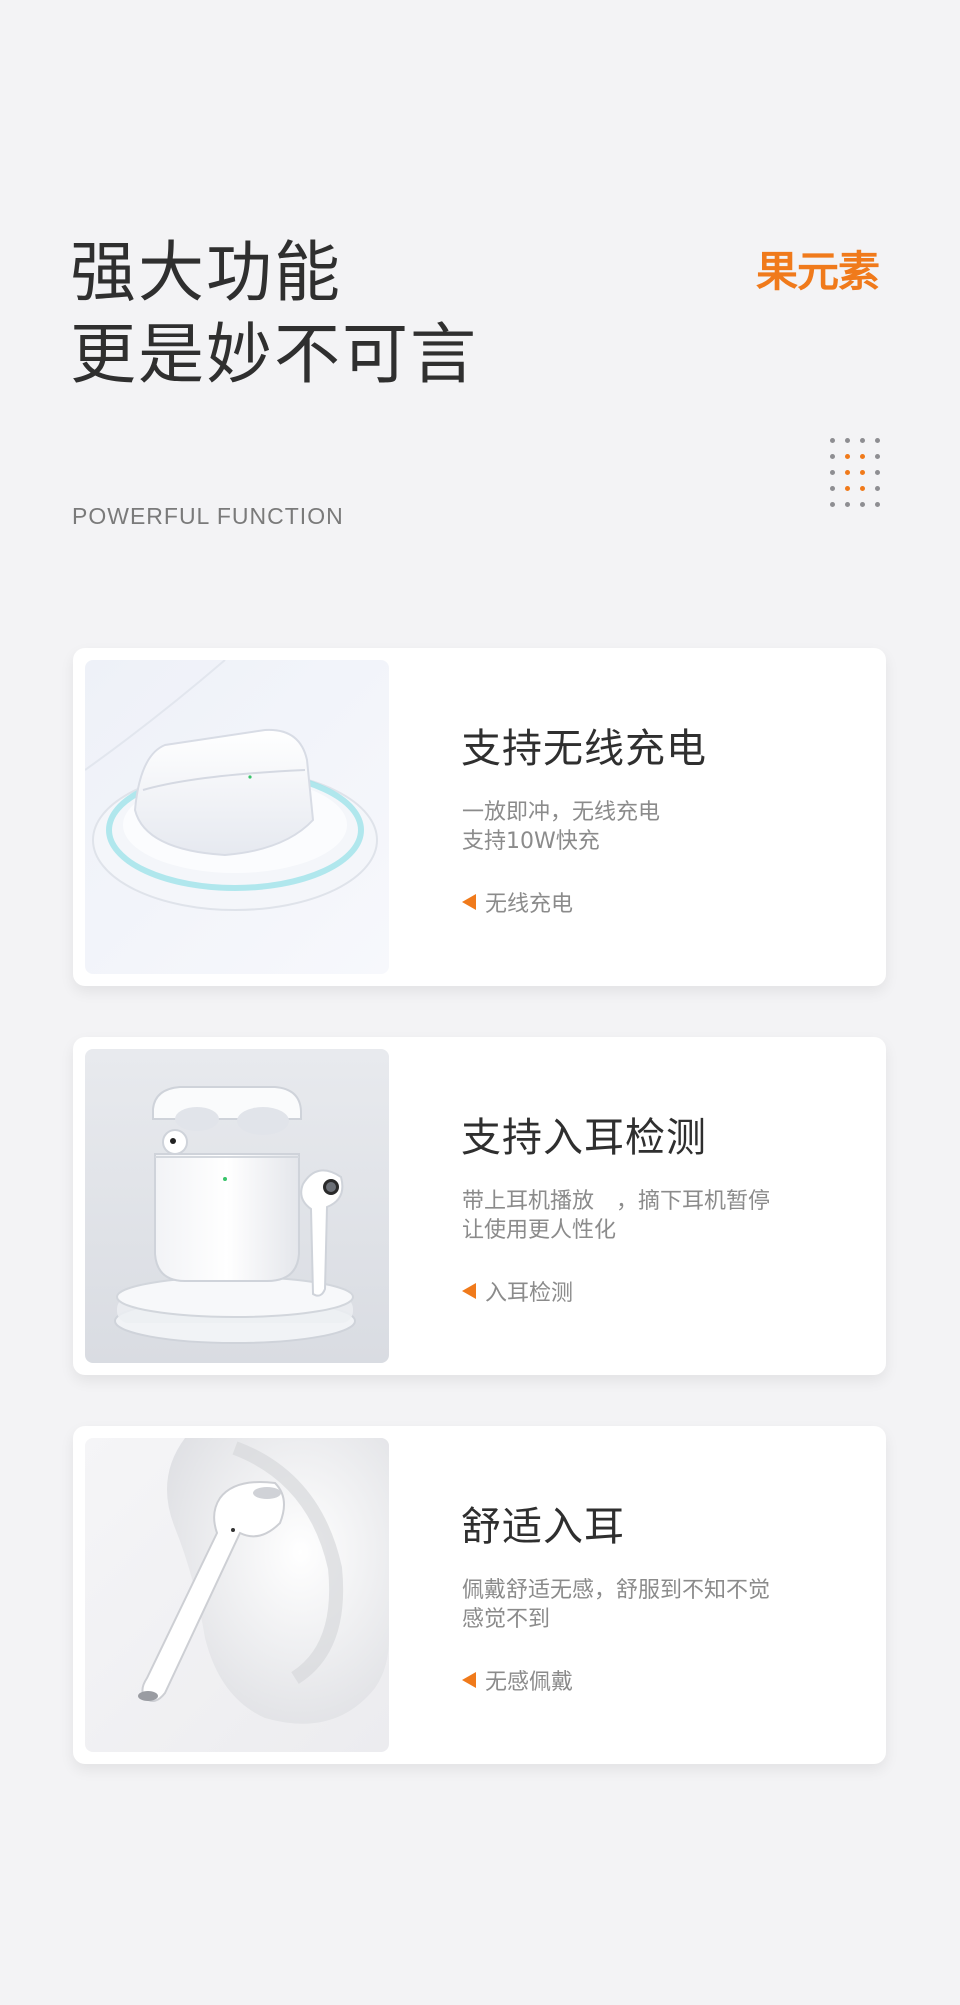  I want to click on feature-tag: 无感佩戴, so click(517, 1680).